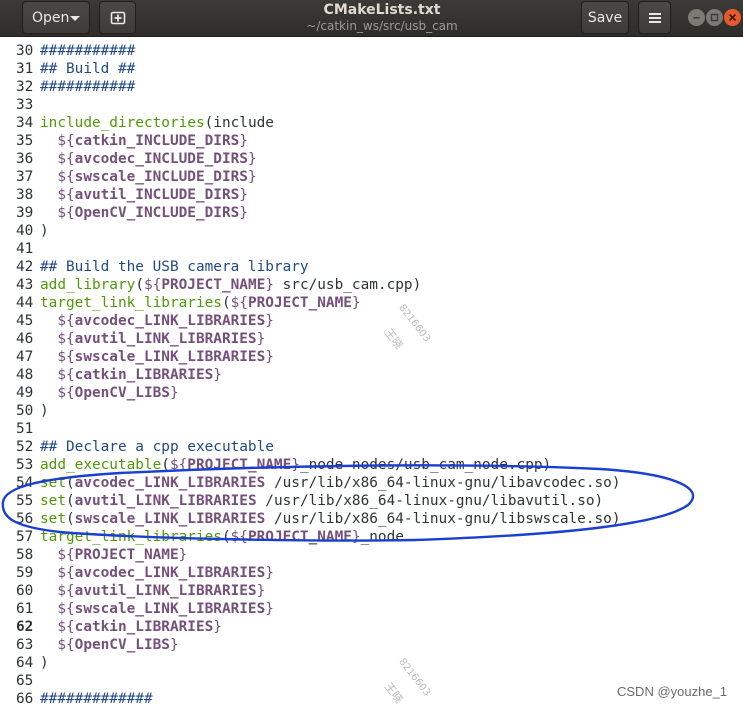 Image resolution: width=743 pixels, height=709 pixels. What do you see at coordinates (25, 195) in the screenshot?
I see `line-number: 38` at bounding box center [25, 195].